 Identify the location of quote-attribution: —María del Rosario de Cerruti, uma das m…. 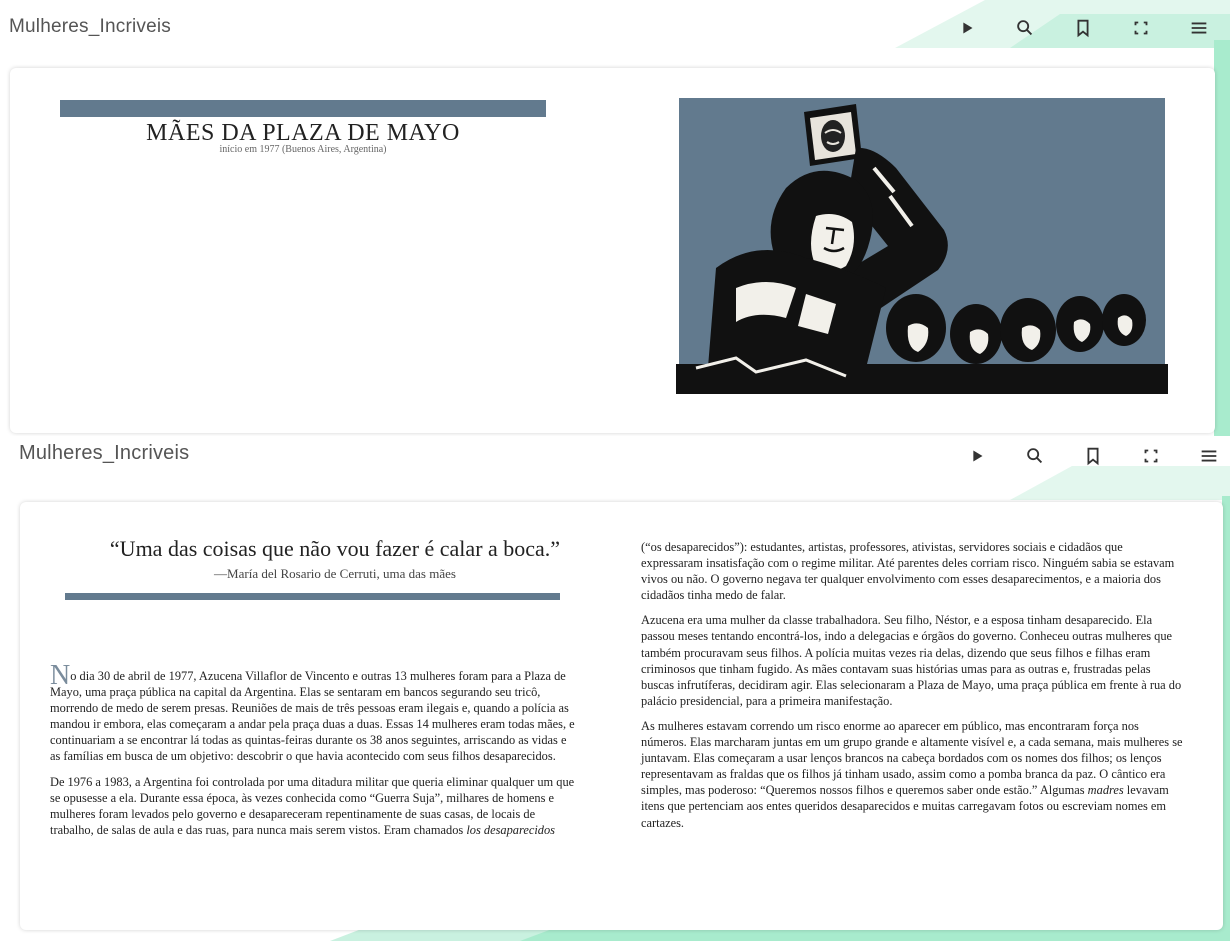
(335, 573).